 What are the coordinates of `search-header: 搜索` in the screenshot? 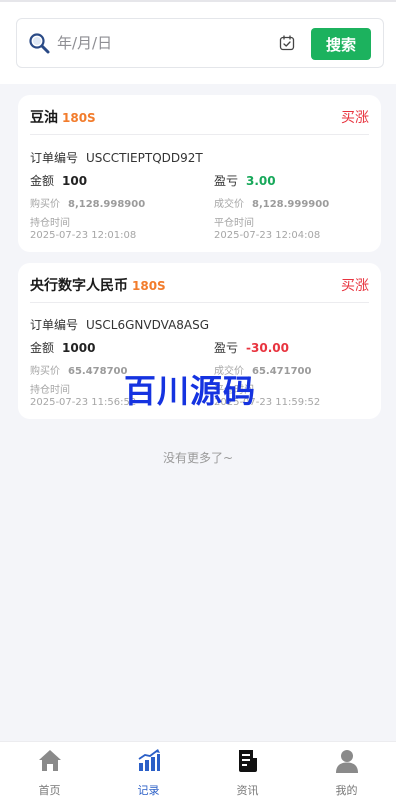 It's located at (198, 43).